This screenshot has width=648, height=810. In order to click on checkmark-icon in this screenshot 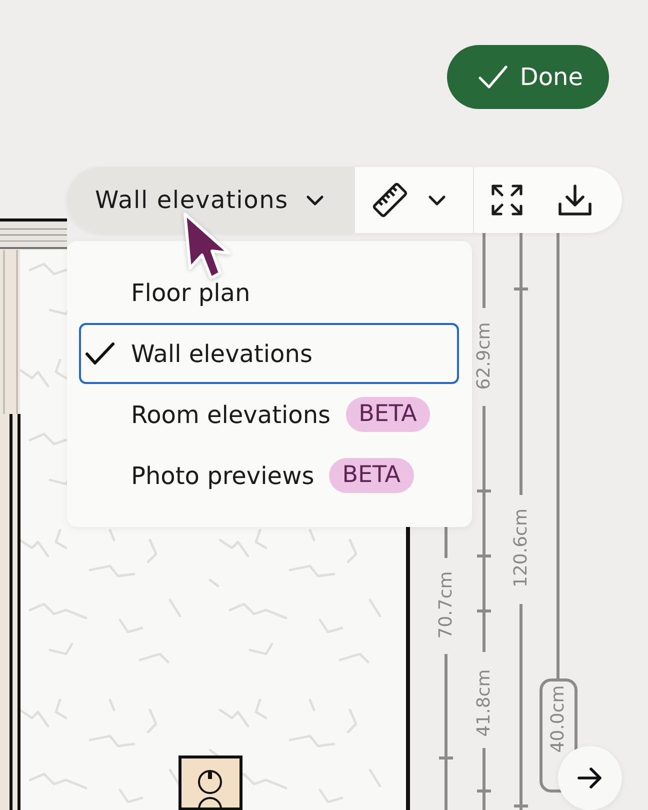, I will do `click(100, 354)`.